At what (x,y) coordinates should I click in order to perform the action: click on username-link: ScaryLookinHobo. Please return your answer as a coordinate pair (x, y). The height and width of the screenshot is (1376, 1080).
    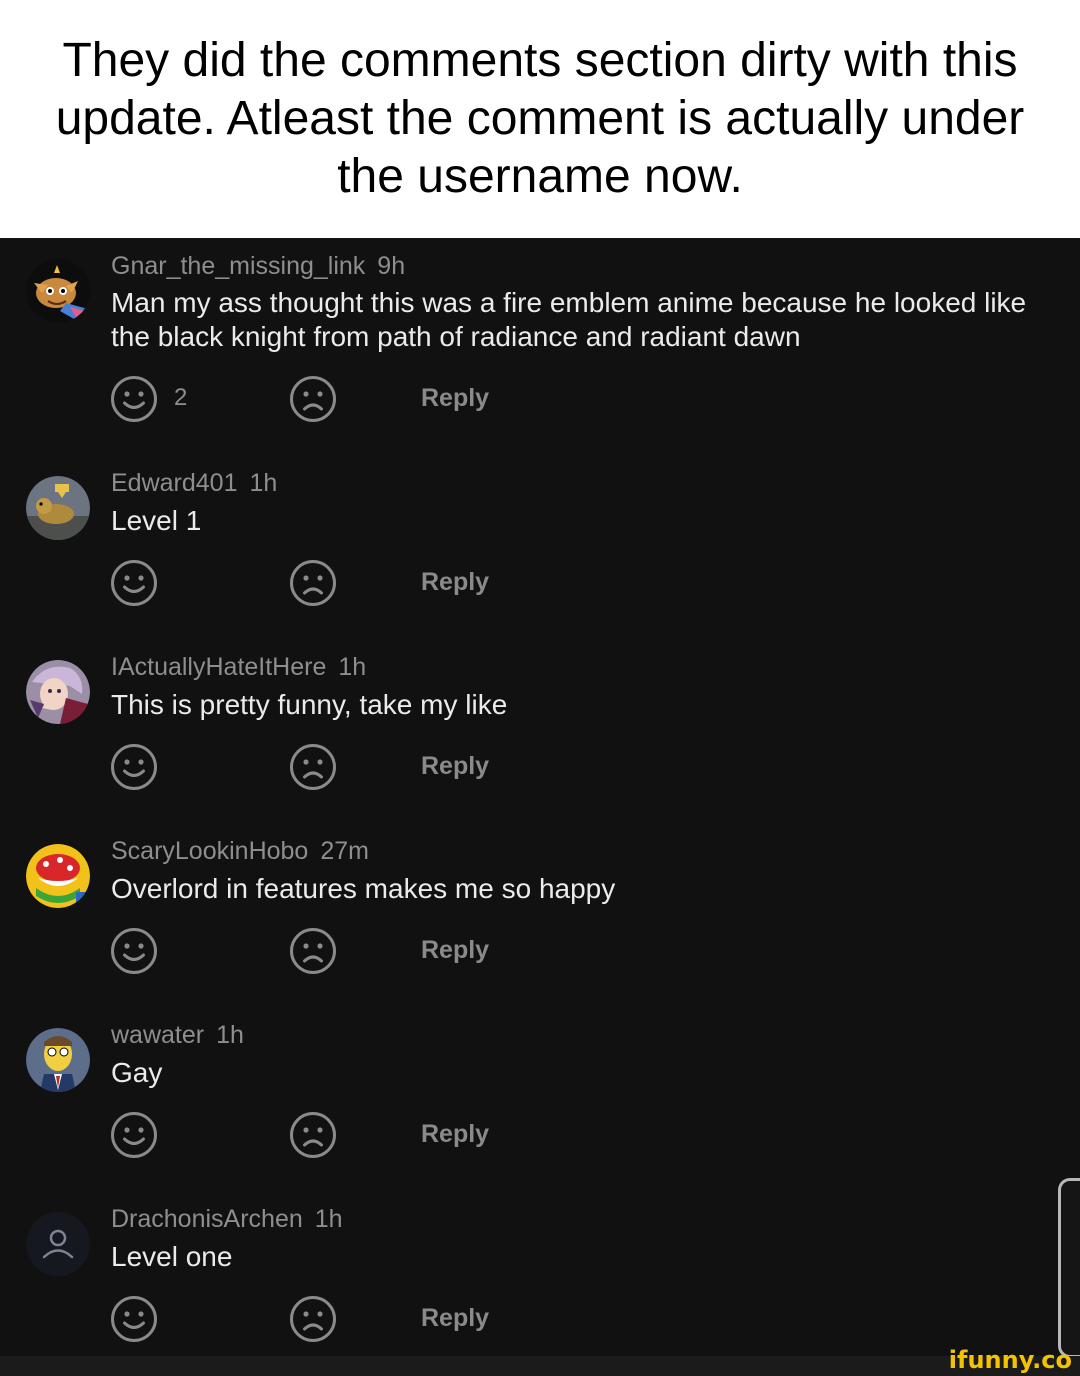
    Looking at the image, I should click on (209, 851).